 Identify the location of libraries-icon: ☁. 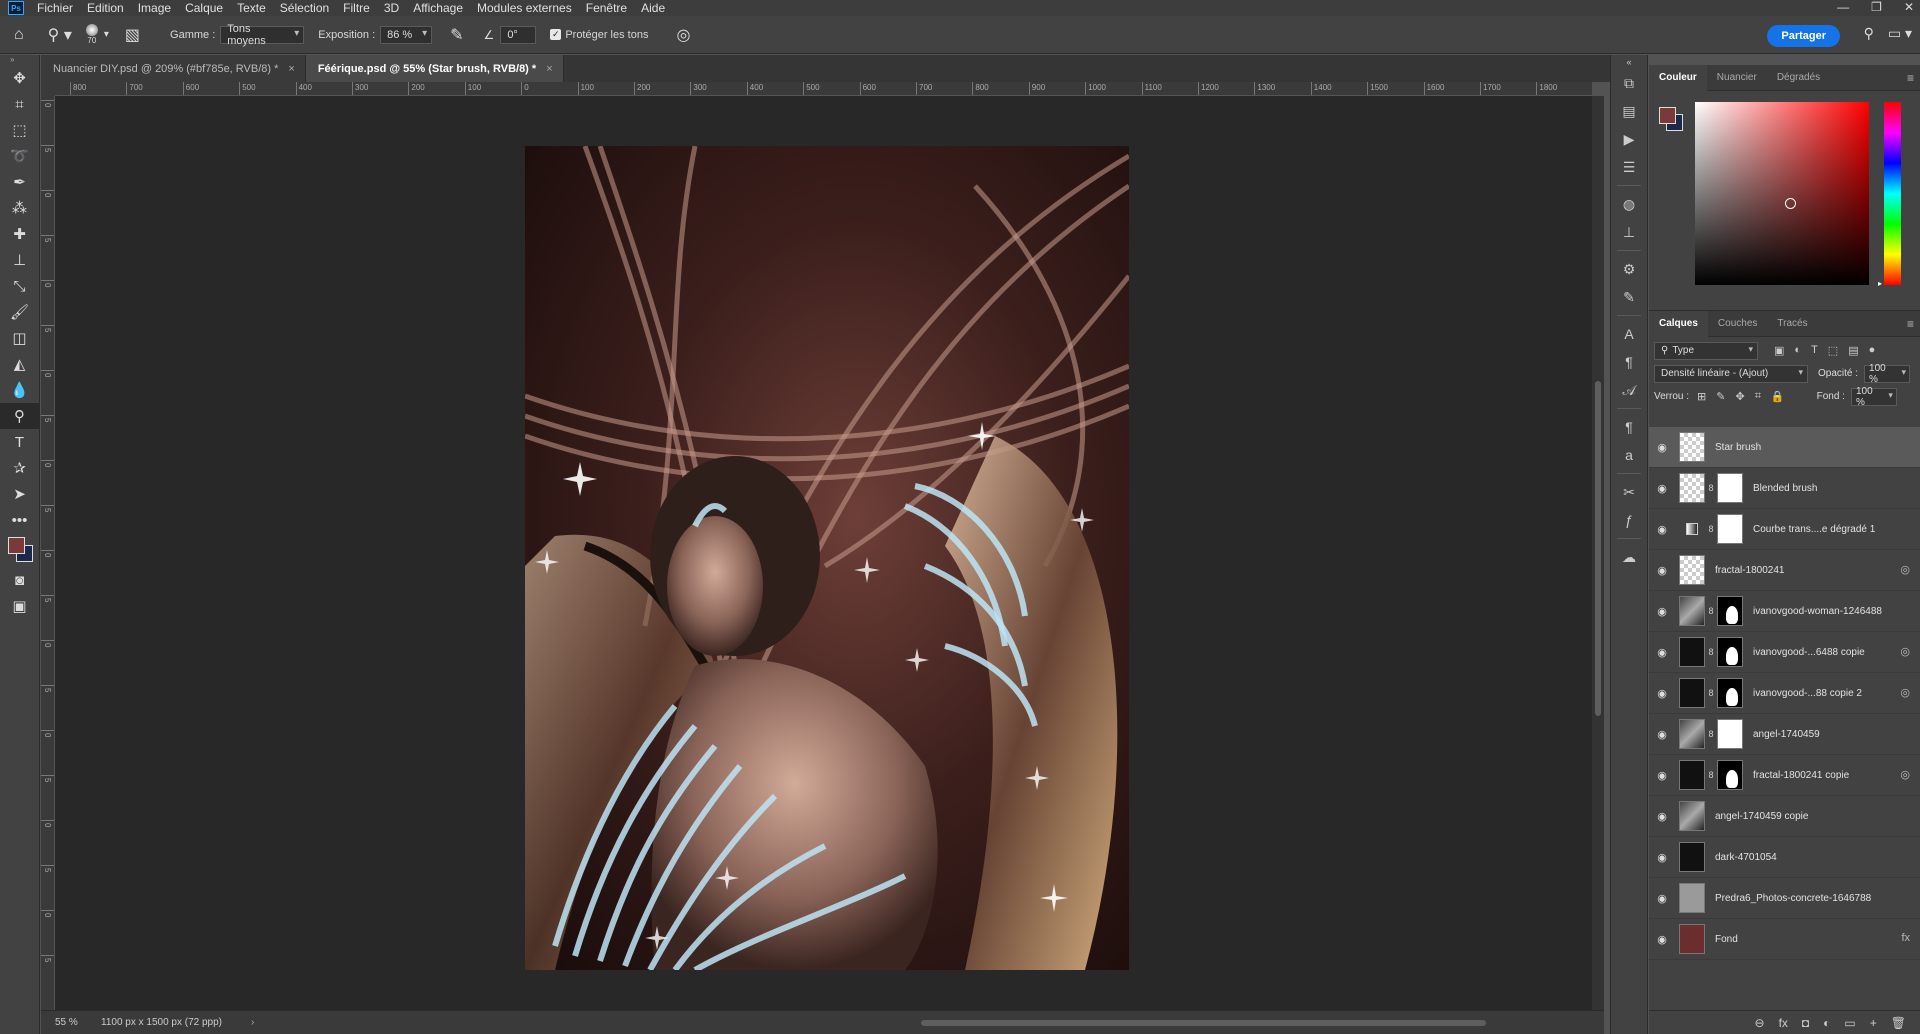
(1629, 557).